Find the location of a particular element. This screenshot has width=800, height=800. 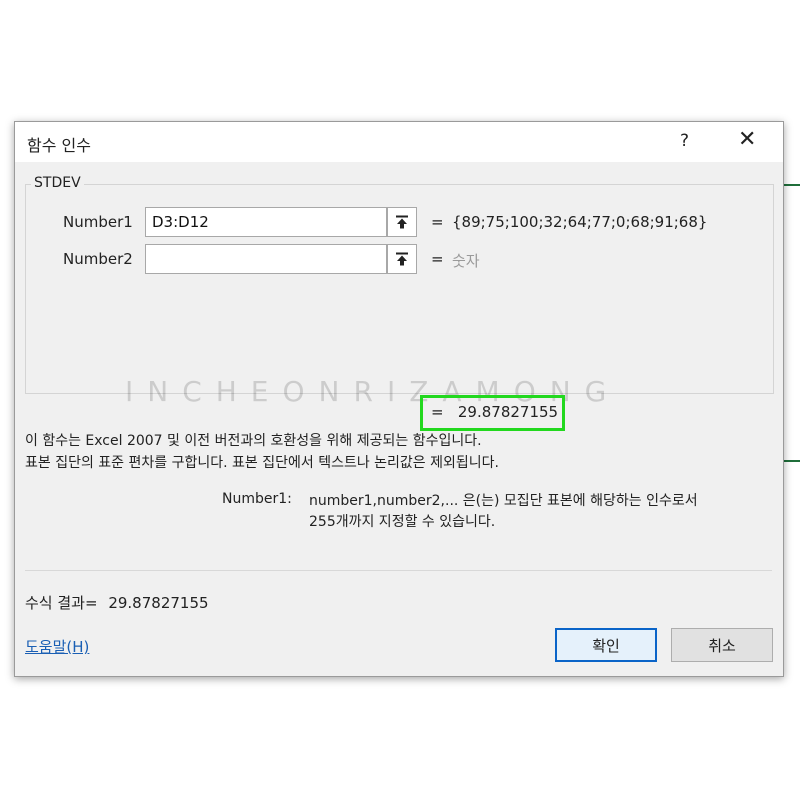

dialog-title: 함수 인수 is located at coordinates (59, 145).